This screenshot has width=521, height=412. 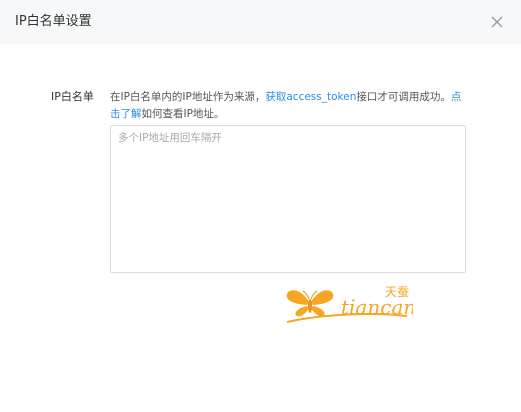 I want to click on description-text-after: 如何查看IP地址。, so click(x=183, y=114).